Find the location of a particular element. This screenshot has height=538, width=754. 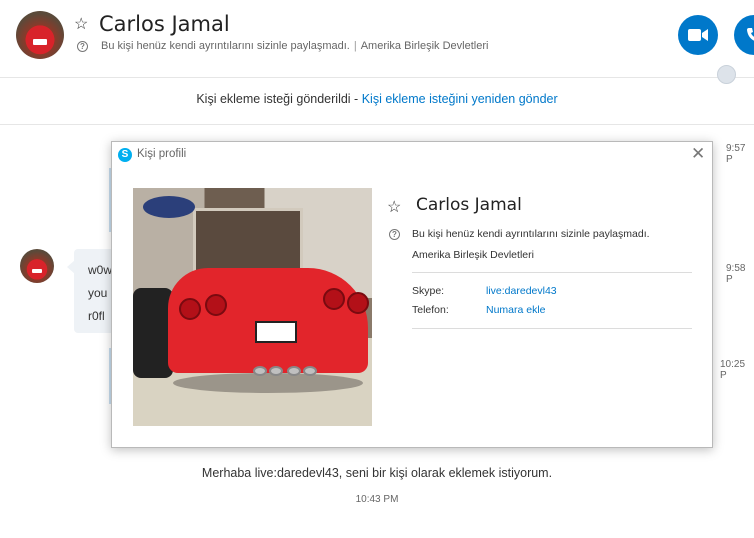

resend-request-link: Kişi ekleme isteğini yeniden gönder is located at coordinates (460, 99).